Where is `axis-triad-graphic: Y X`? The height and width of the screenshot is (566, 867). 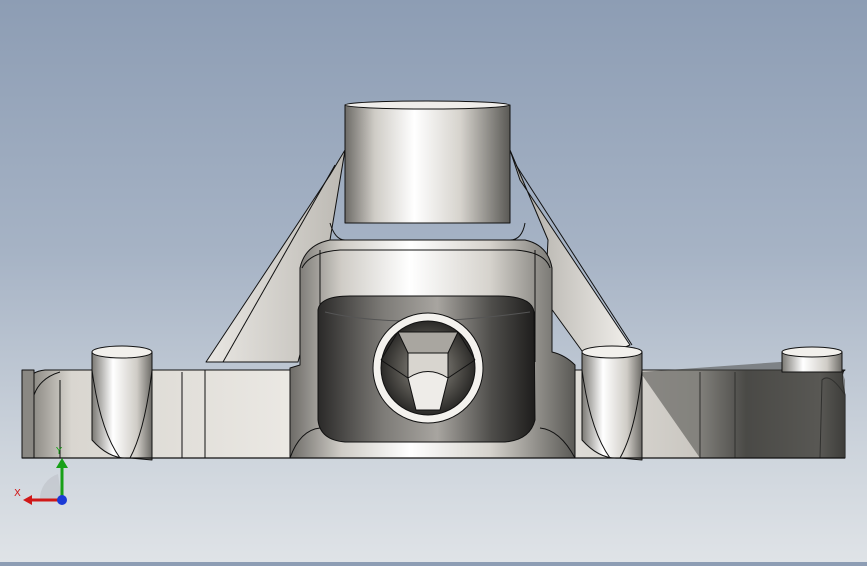 axis-triad-graphic: Y X is located at coordinates (41, 475).